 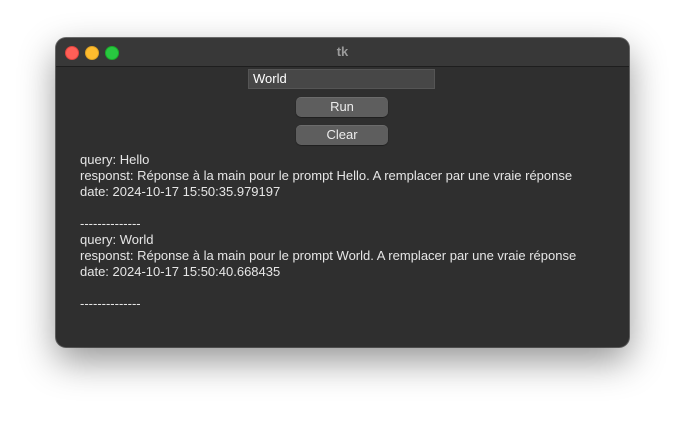 I want to click on title-bar: tk, so click(x=342, y=52).